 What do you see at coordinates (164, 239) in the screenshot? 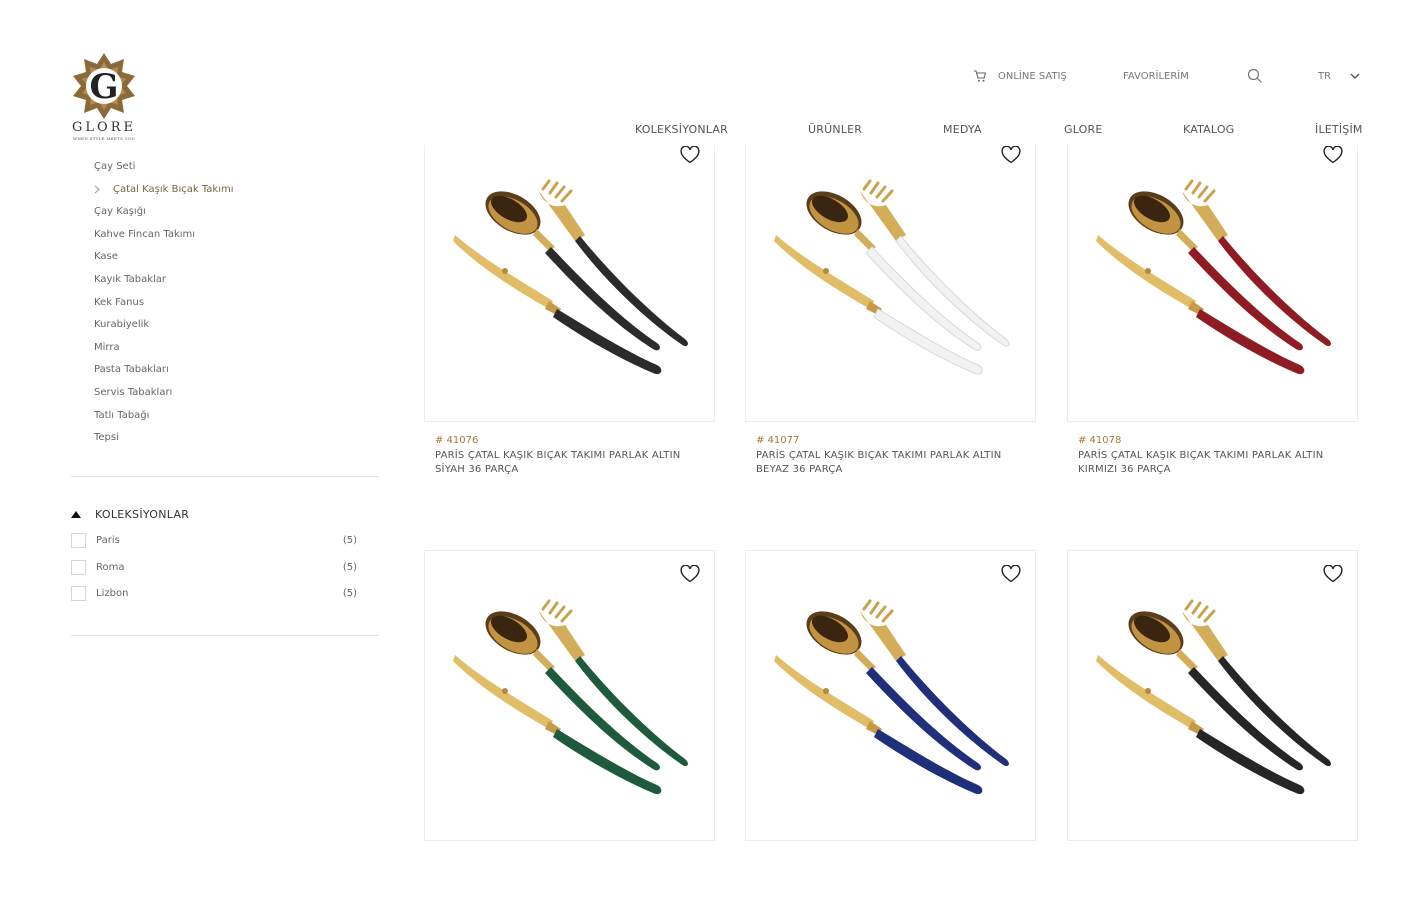
I see `category-item: Kahve Fincan Takımı` at bounding box center [164, 239].